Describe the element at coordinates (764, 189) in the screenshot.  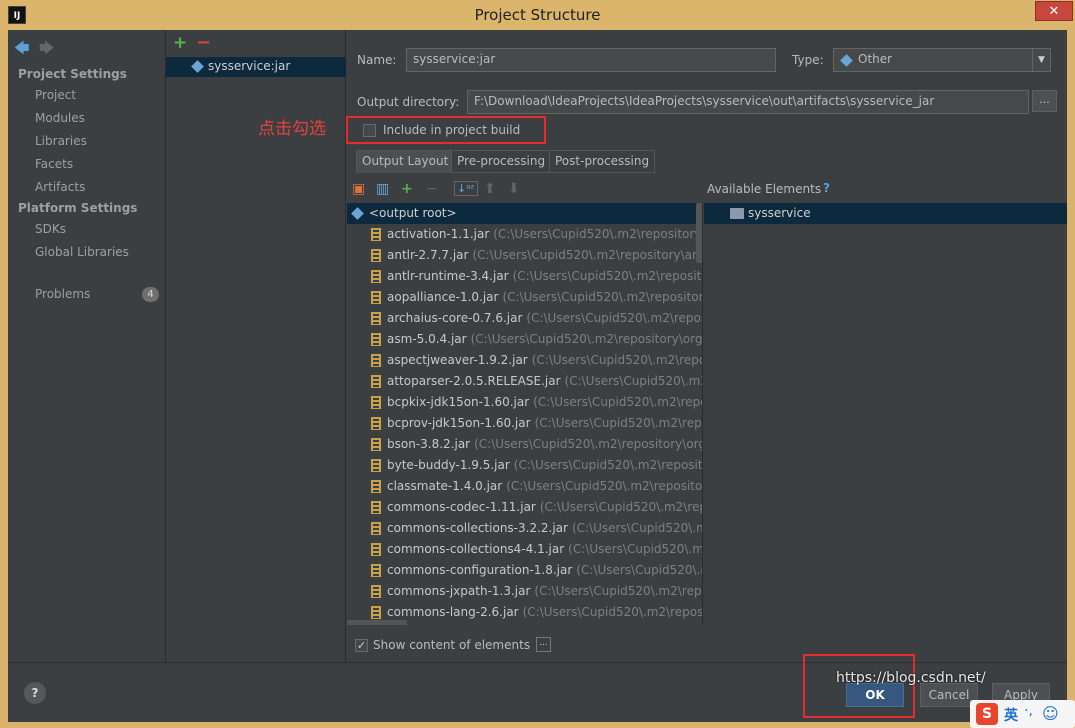
I see `available-elements-label: Available Elements` at that location.